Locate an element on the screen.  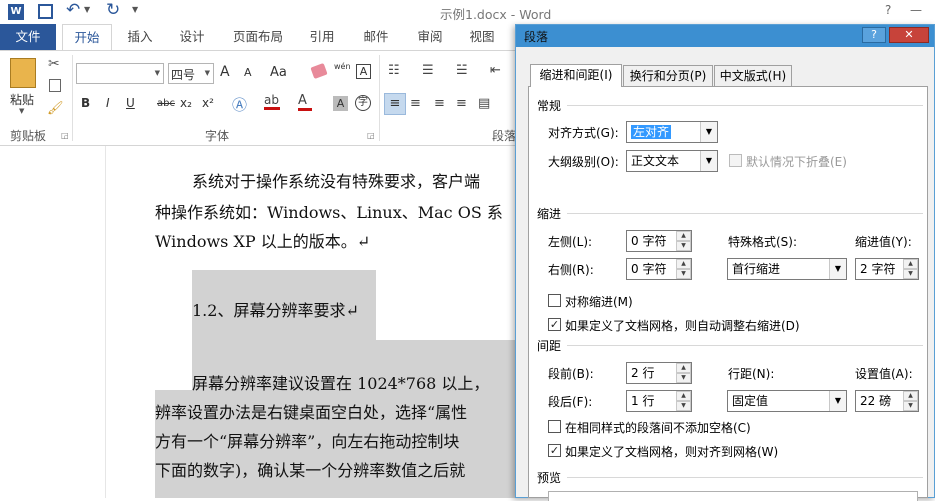
clear-format-icon is located at coordinates (319, 71).